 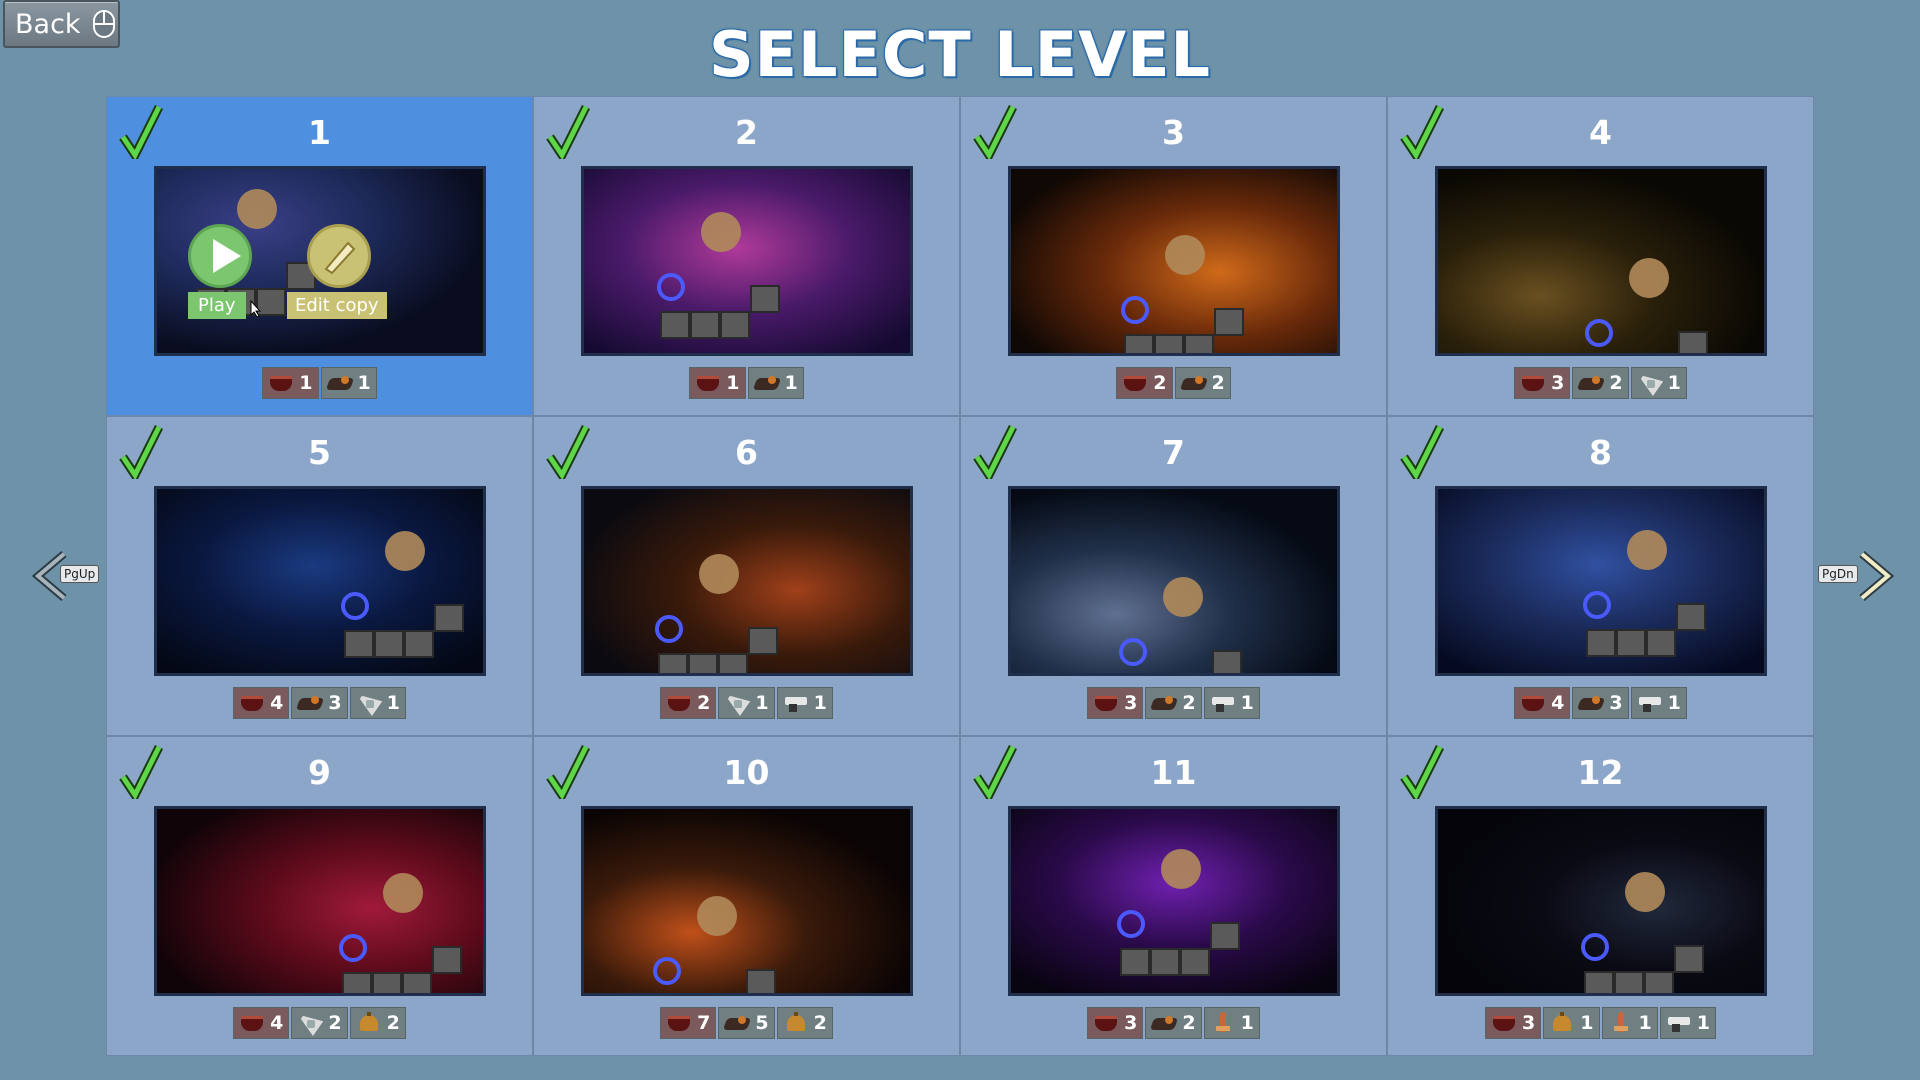 I want to click on level-card: 8 4 3 1, so click(x=1600, y=576).